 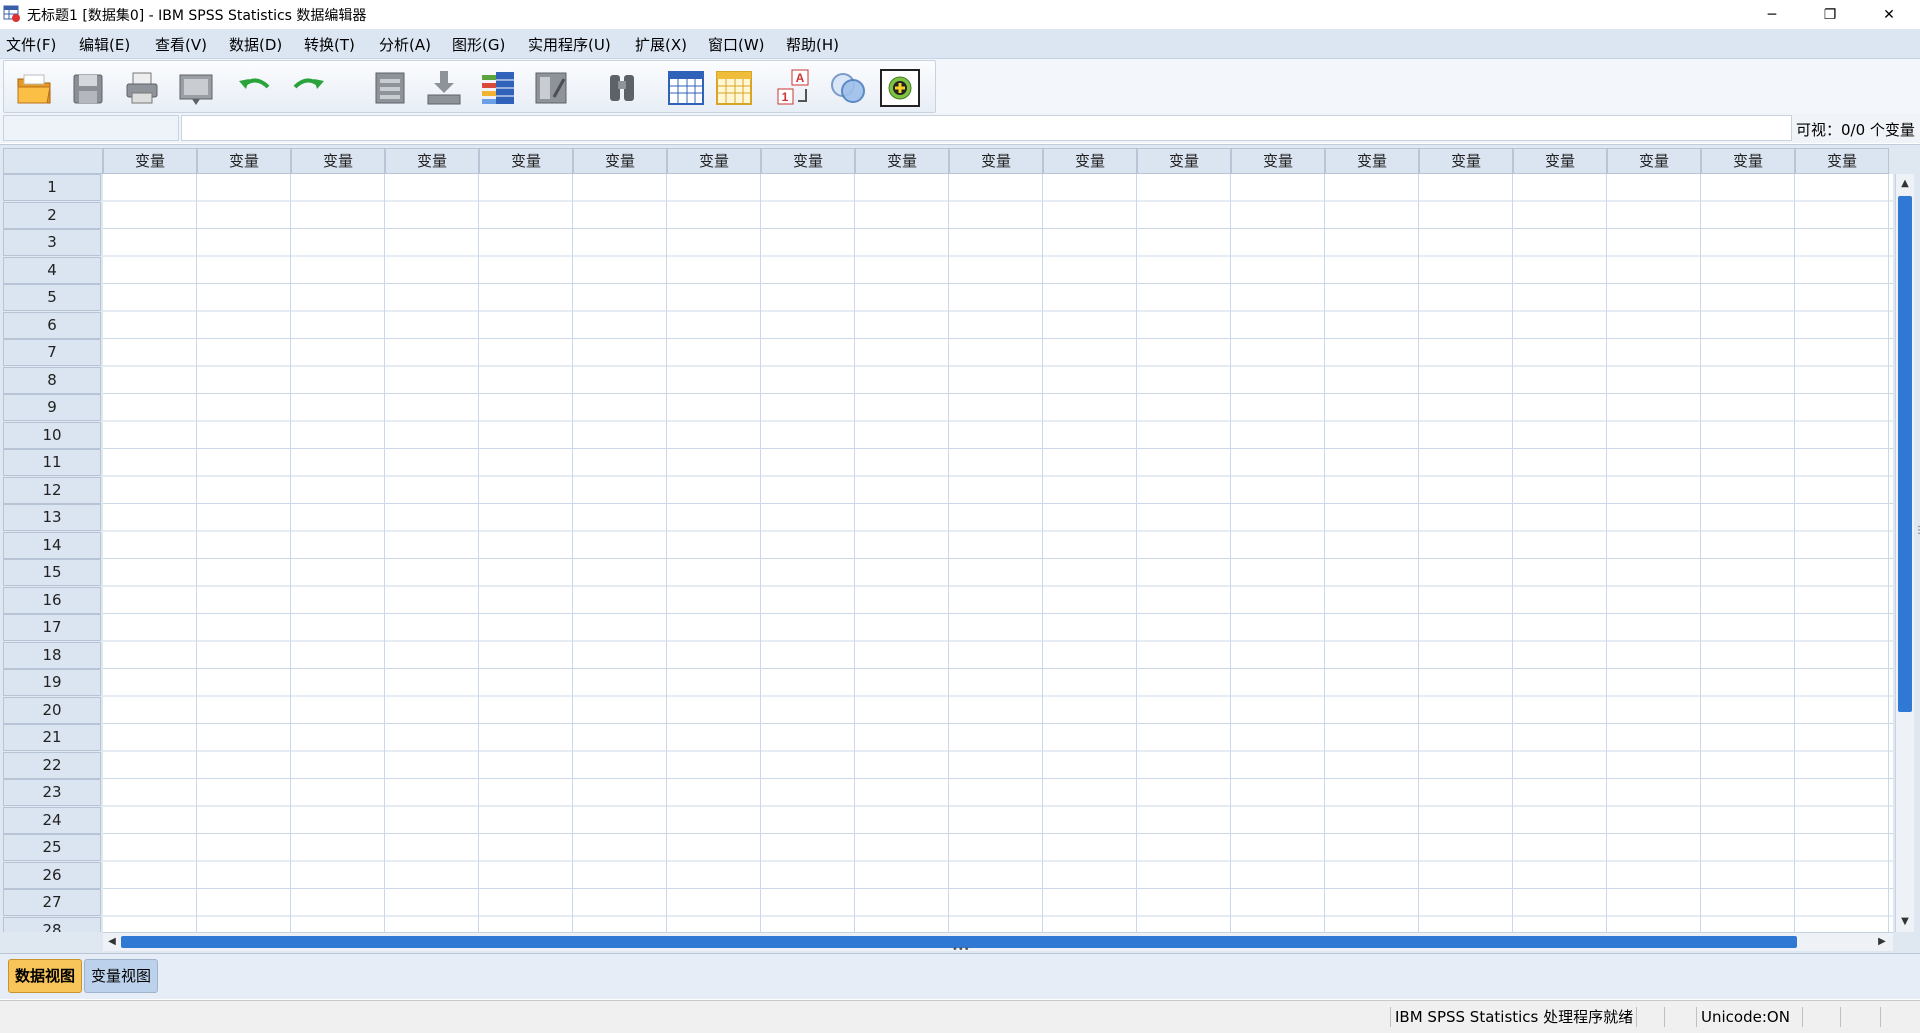 I want to click on menu-utilities: 实用程序(U), so click(x=569, y=44).